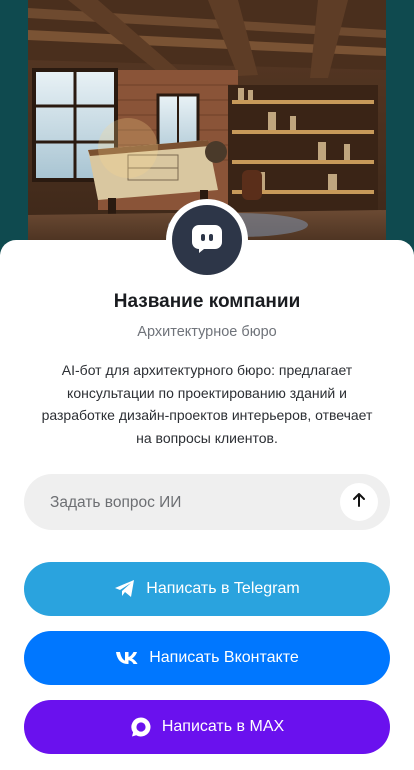  I want to click on arrow-up-icon, so click(359, 502).